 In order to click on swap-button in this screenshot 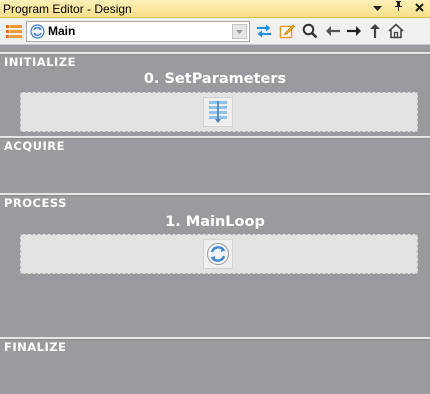, I will do `click(264, 31)`.